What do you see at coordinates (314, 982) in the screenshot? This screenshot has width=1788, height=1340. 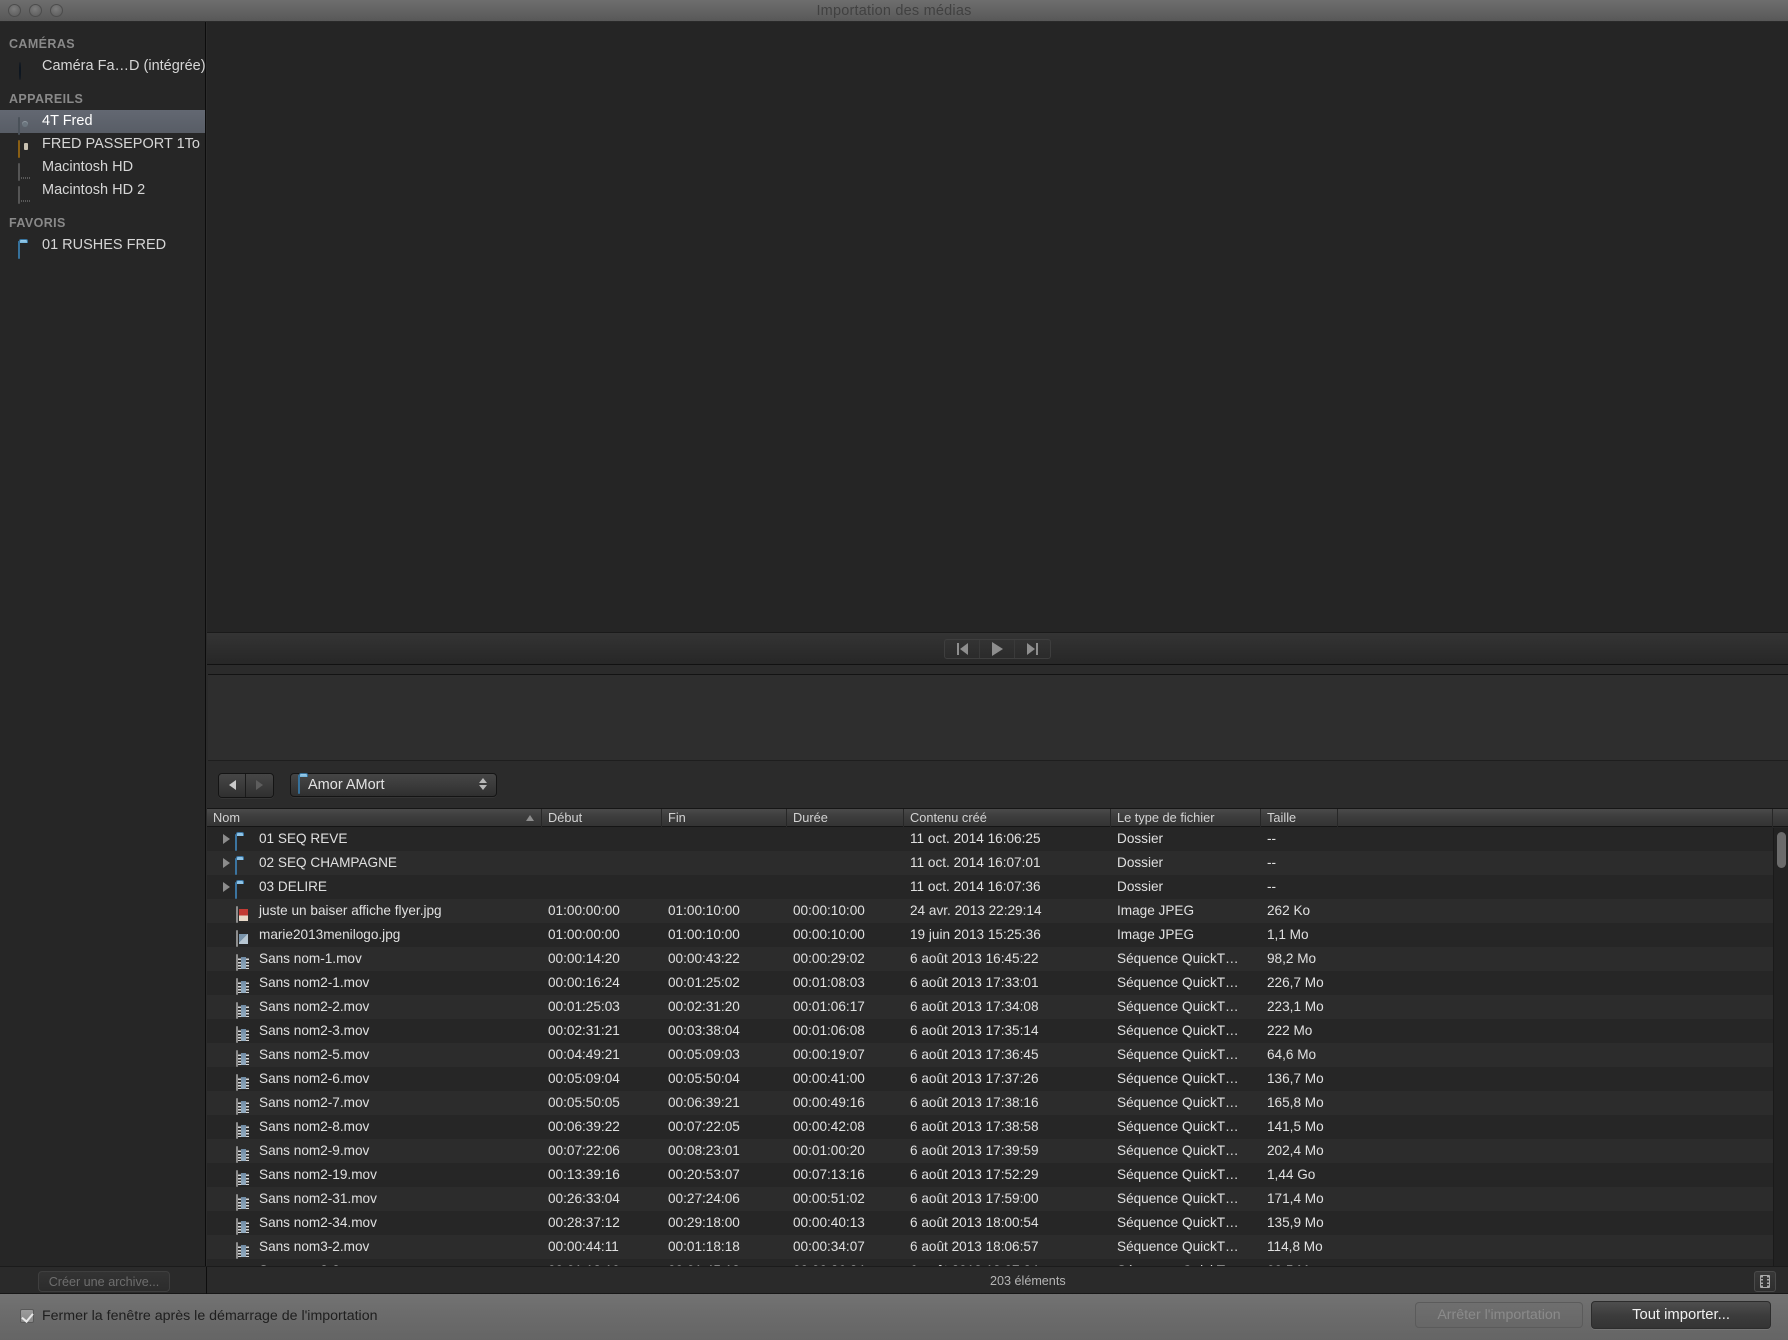 I see `file-name-label: Sans nom2-1.mov` at bounding box center [314, 982].